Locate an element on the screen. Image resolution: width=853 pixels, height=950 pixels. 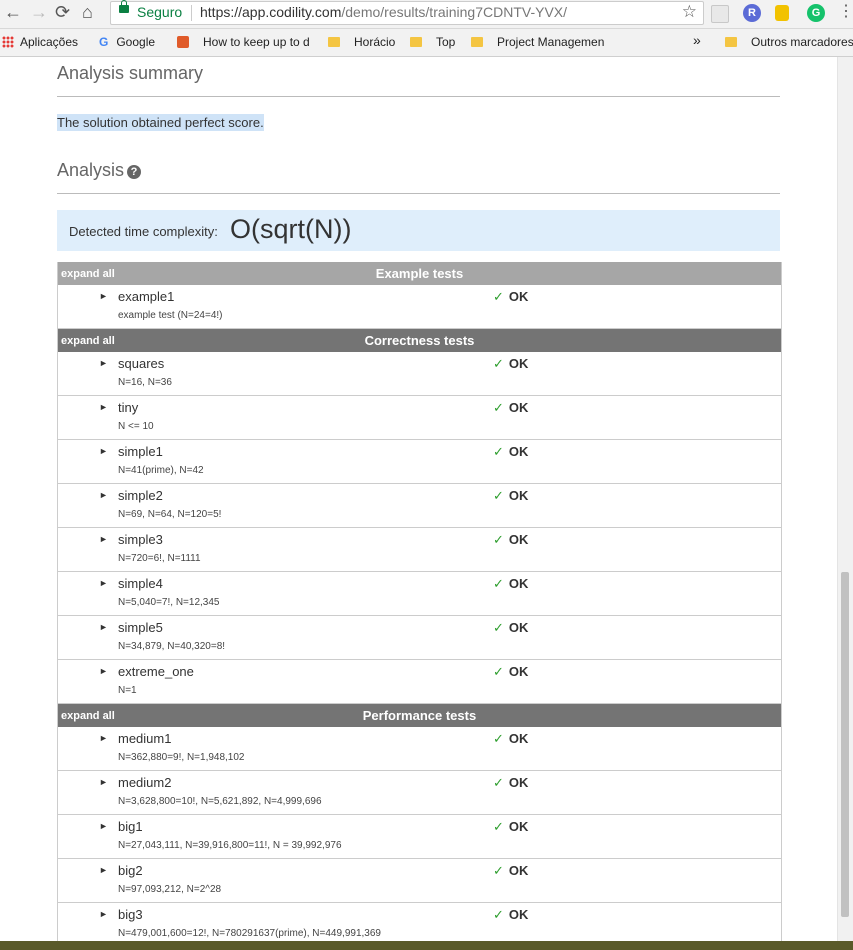
test-row: ► simple1 N=41(prime), N=42 ✓ OK is located at coordinates (419, 462).